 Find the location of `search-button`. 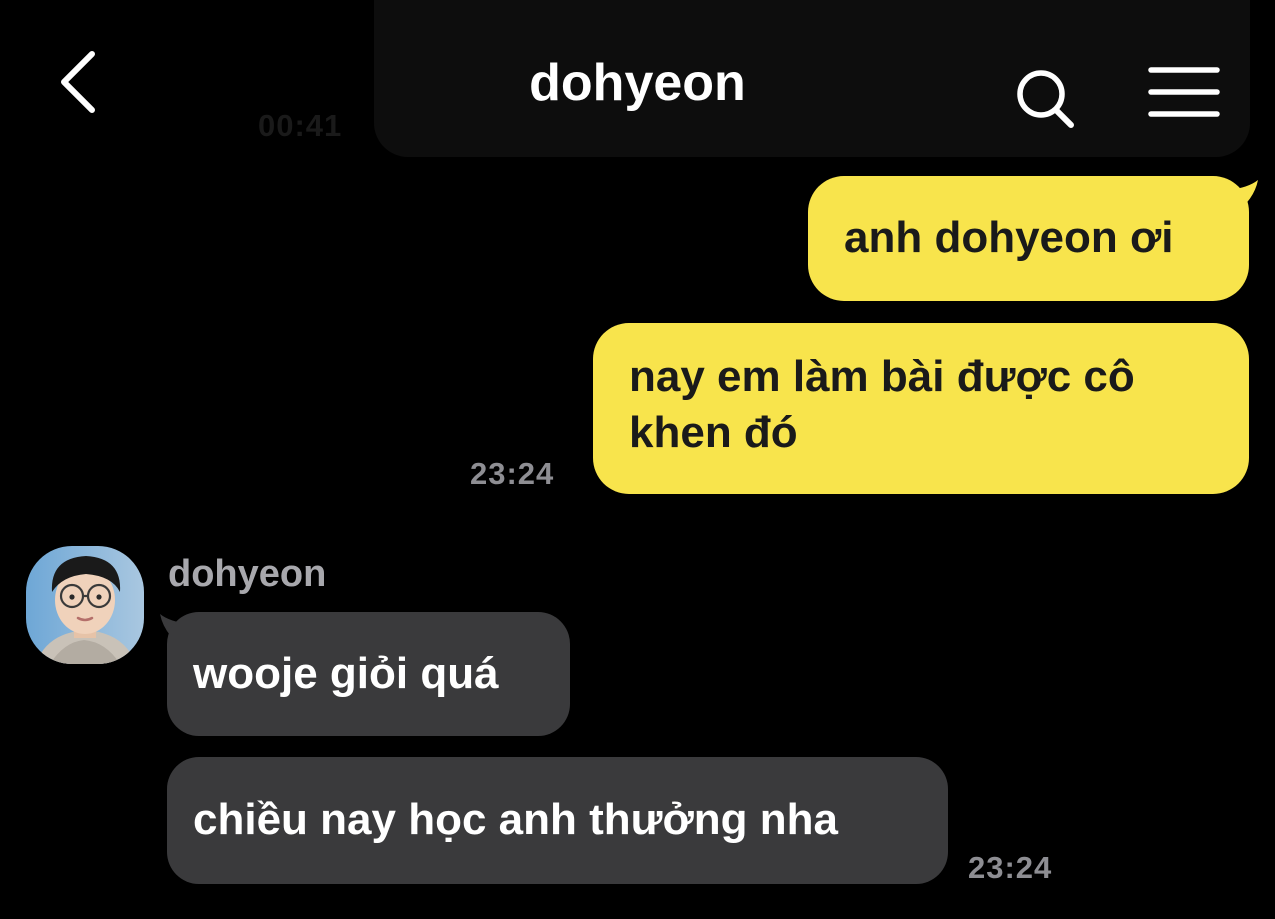

search-button is located at coordinates (1045, 100).